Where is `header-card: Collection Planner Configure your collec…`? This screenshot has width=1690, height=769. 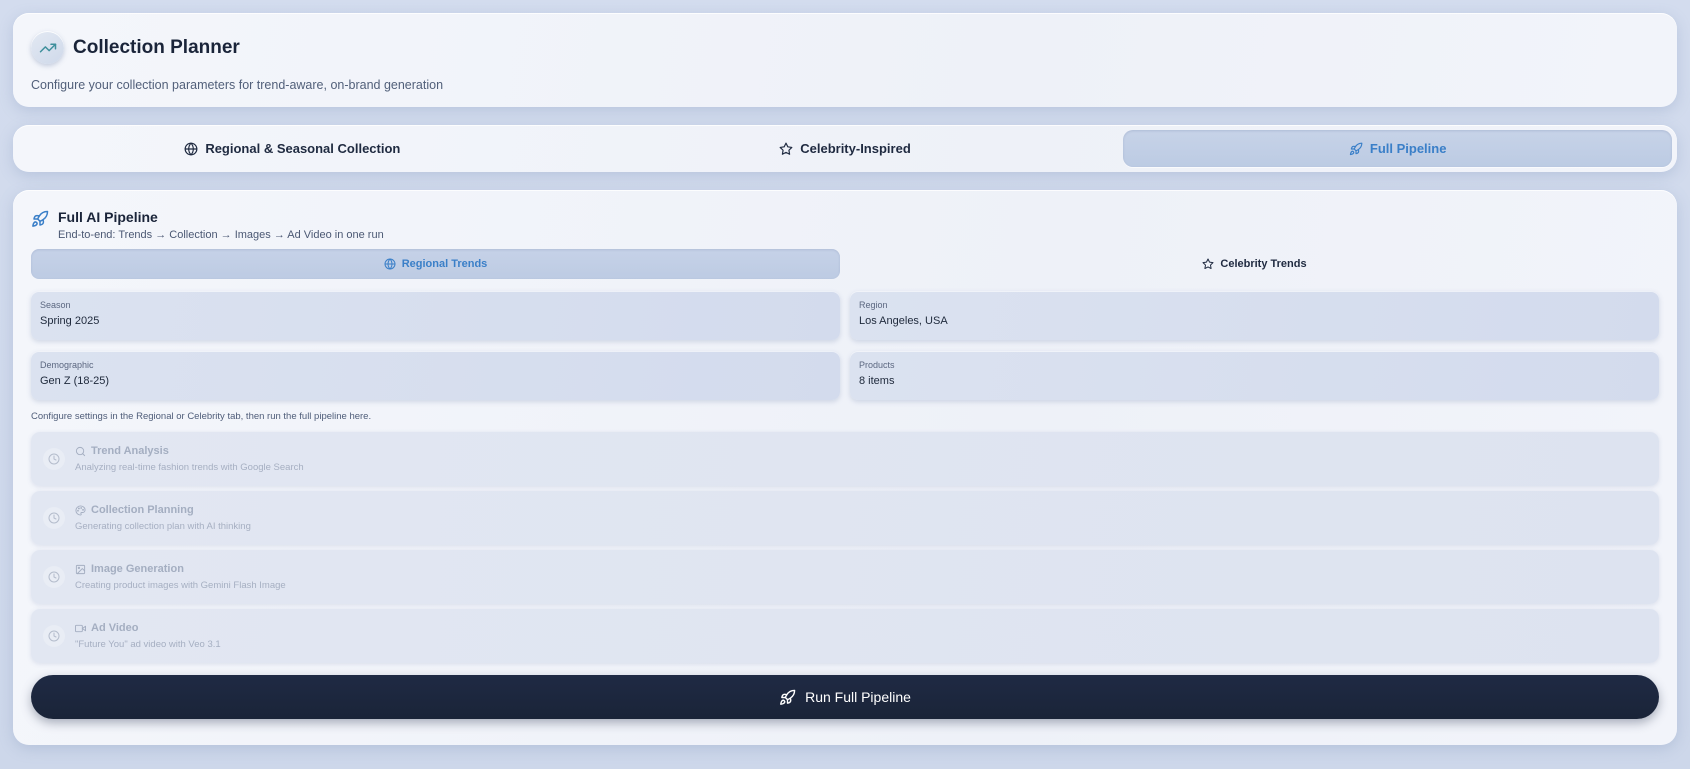
header-card: Collection Planner Configure your collec… is located at coordinates (845, 60).